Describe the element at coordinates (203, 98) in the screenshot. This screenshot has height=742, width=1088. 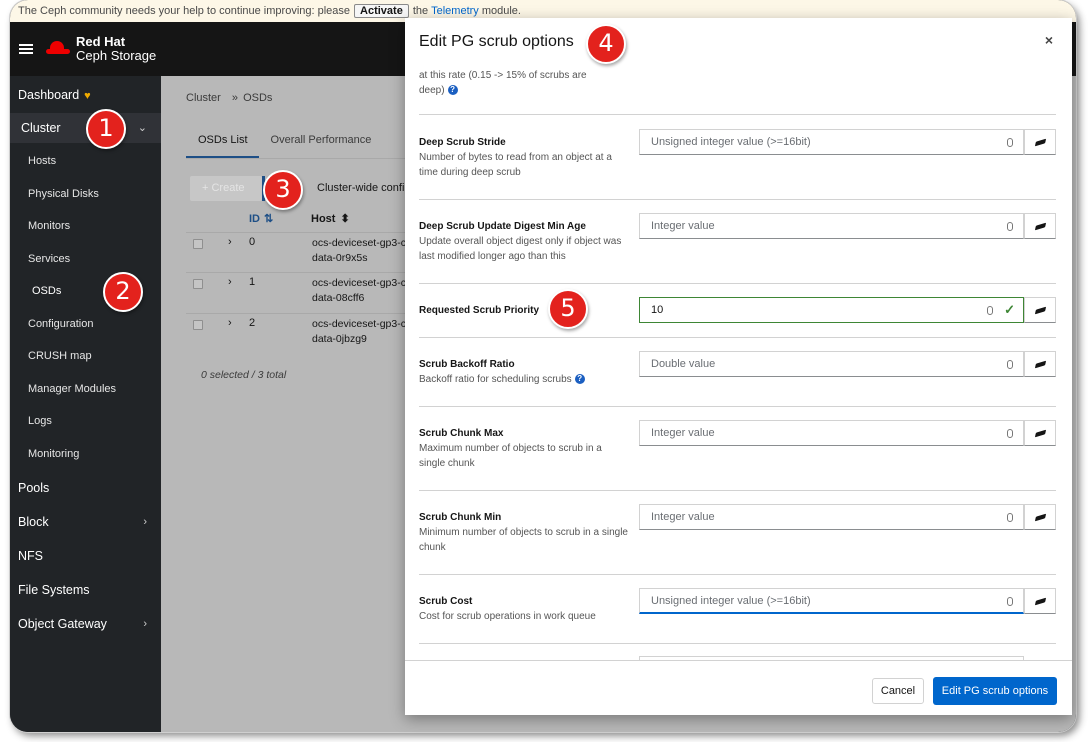
I see `breadcrumb-cluster: Cluster` at that location.